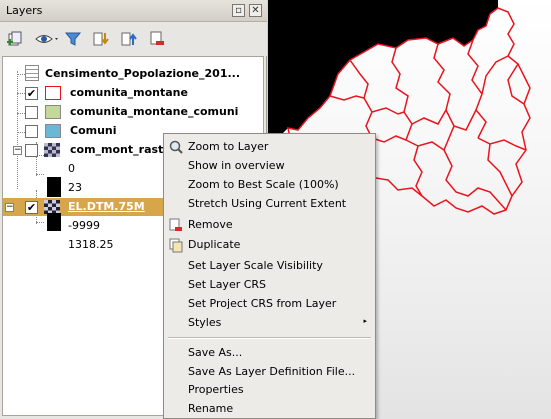 This screenshot has height=419, width=551. What do you see at coordinates (228, 146) in the screenshot?
I see `menu-item-label: Zoom to Layer` at bounding box center [228, 146].